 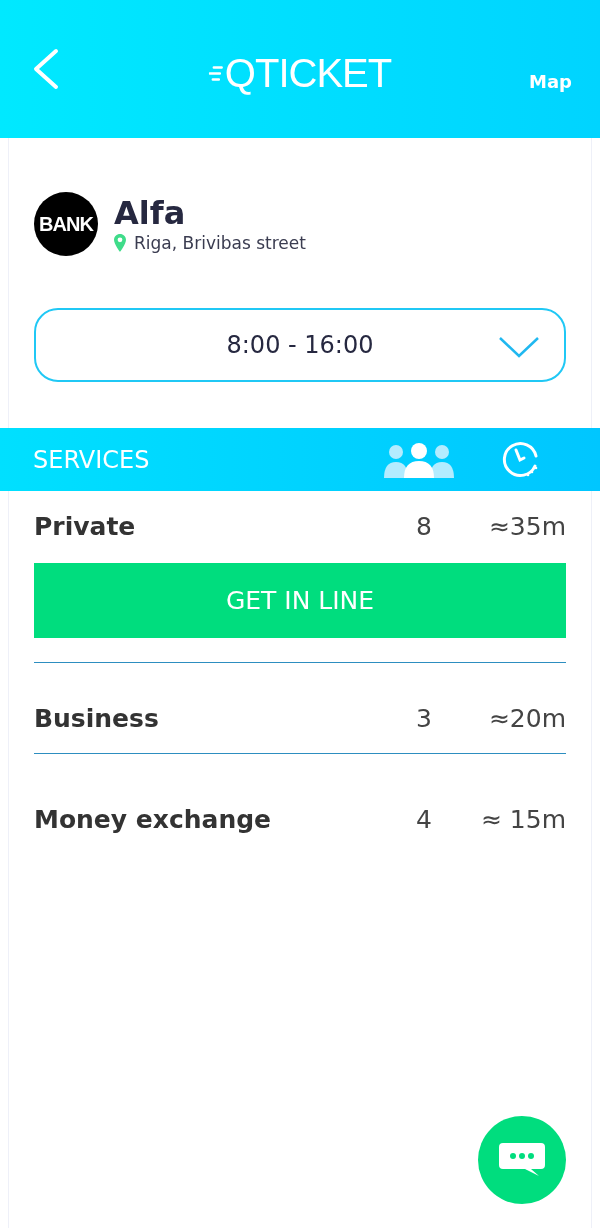 I want to click on hours-dropdown: 8:00 - 16:00, so click(x=300, y=345).